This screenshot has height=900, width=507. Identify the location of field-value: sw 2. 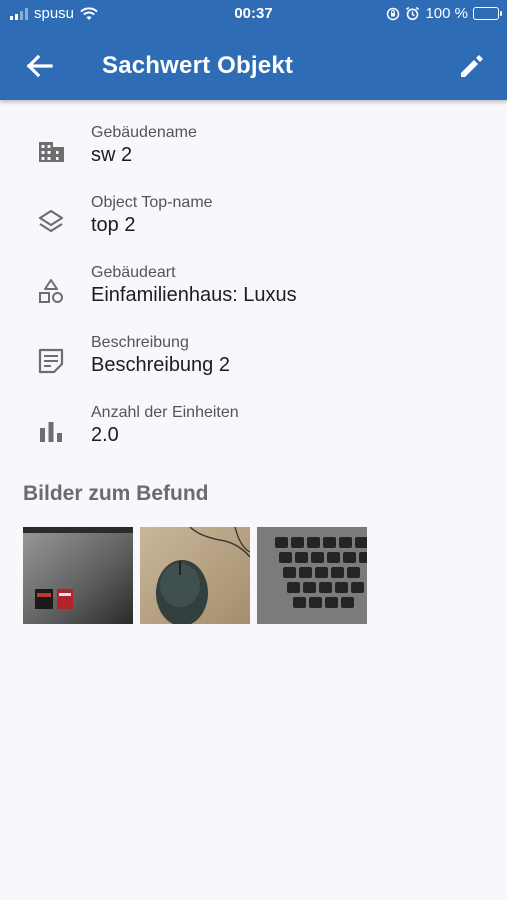
(112, 155).